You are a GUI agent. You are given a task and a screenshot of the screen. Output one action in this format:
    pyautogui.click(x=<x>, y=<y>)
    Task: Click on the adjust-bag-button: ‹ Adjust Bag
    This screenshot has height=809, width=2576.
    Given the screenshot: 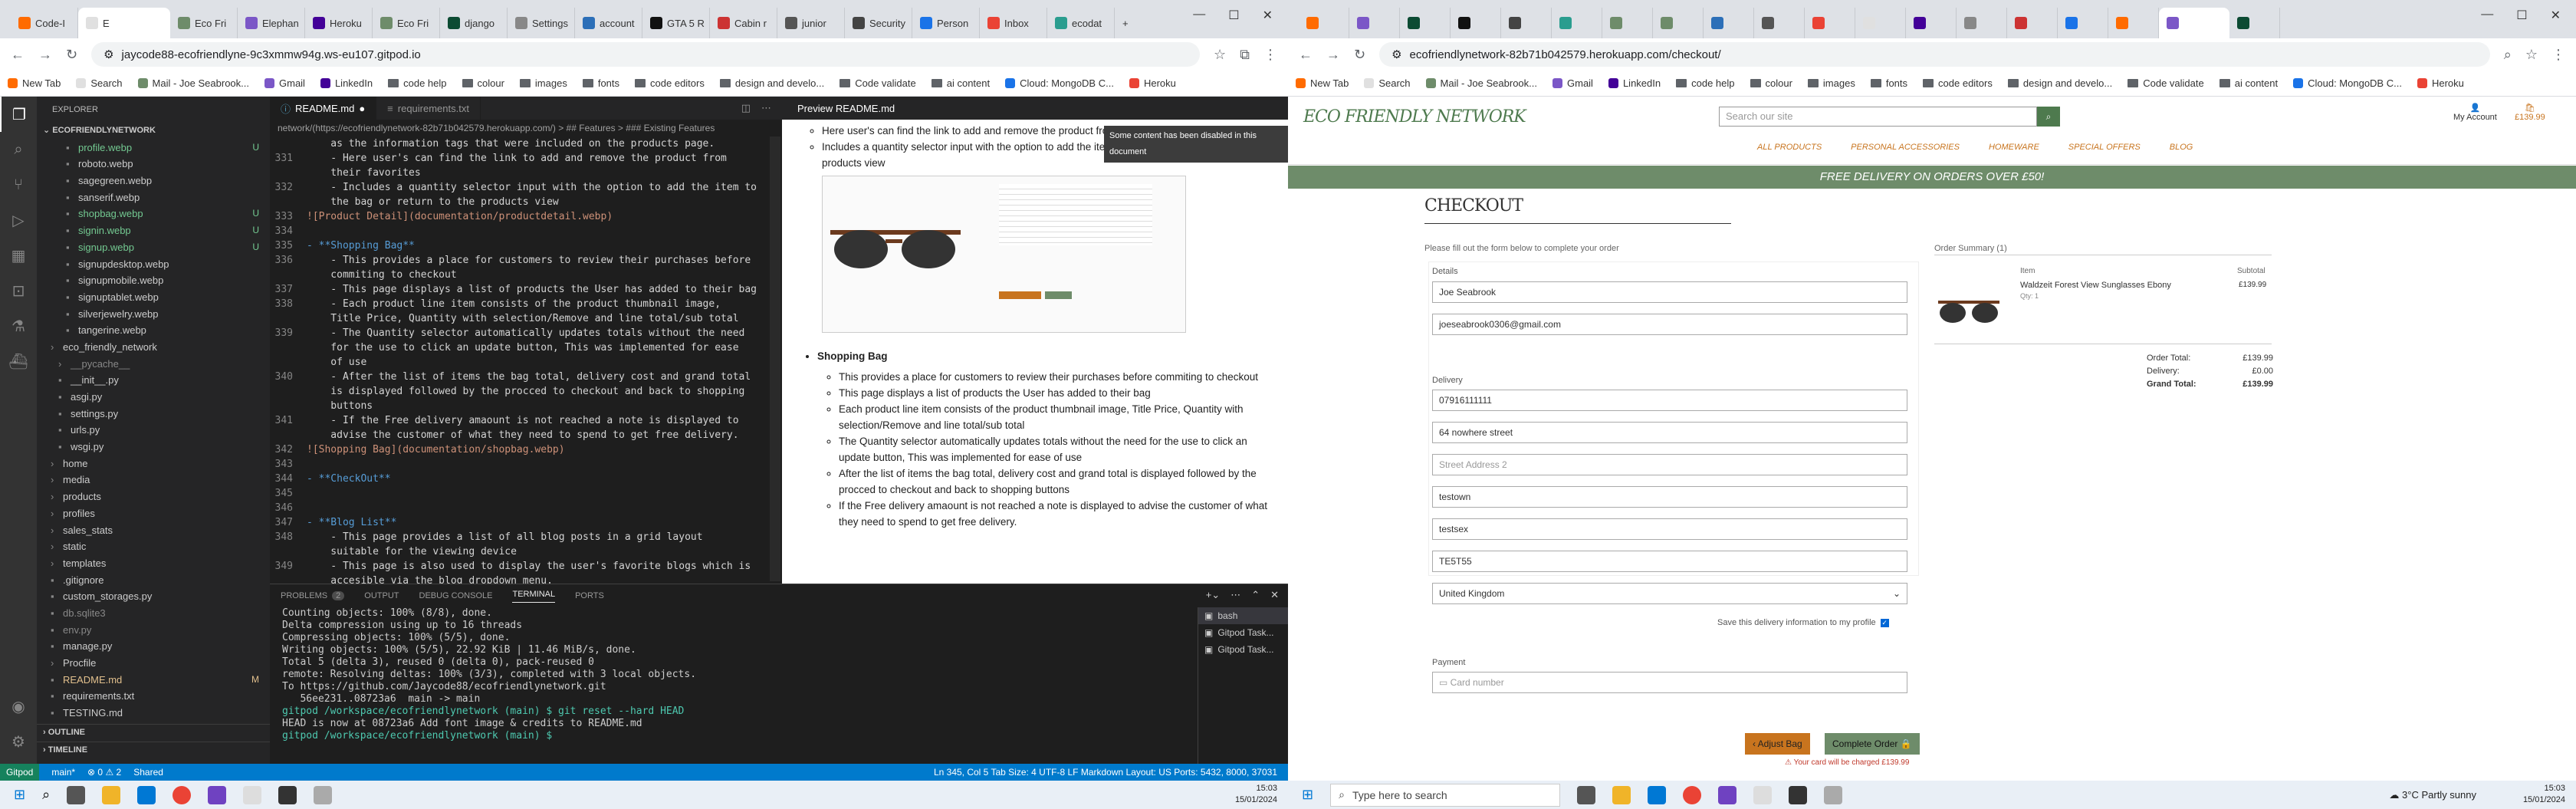 What is the action you would take?
    pyautogui.click(x=1778, y=744)
    